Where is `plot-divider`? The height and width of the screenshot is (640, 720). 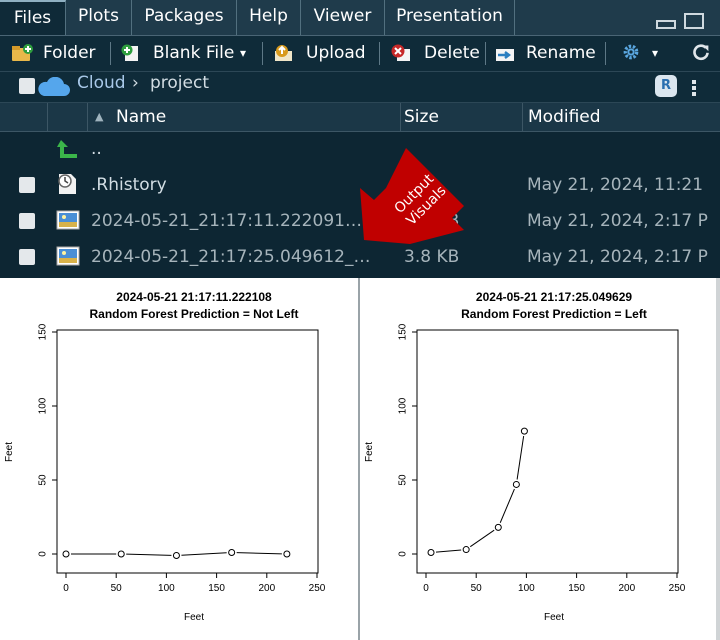 plot-divider is located at coordinates (359, 459).